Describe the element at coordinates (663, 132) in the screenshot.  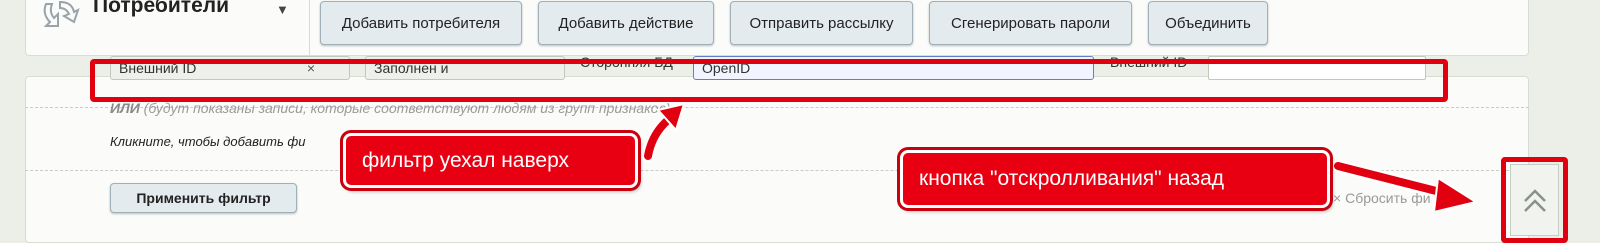
I see `annotation-arrow-up-icon` at that location.